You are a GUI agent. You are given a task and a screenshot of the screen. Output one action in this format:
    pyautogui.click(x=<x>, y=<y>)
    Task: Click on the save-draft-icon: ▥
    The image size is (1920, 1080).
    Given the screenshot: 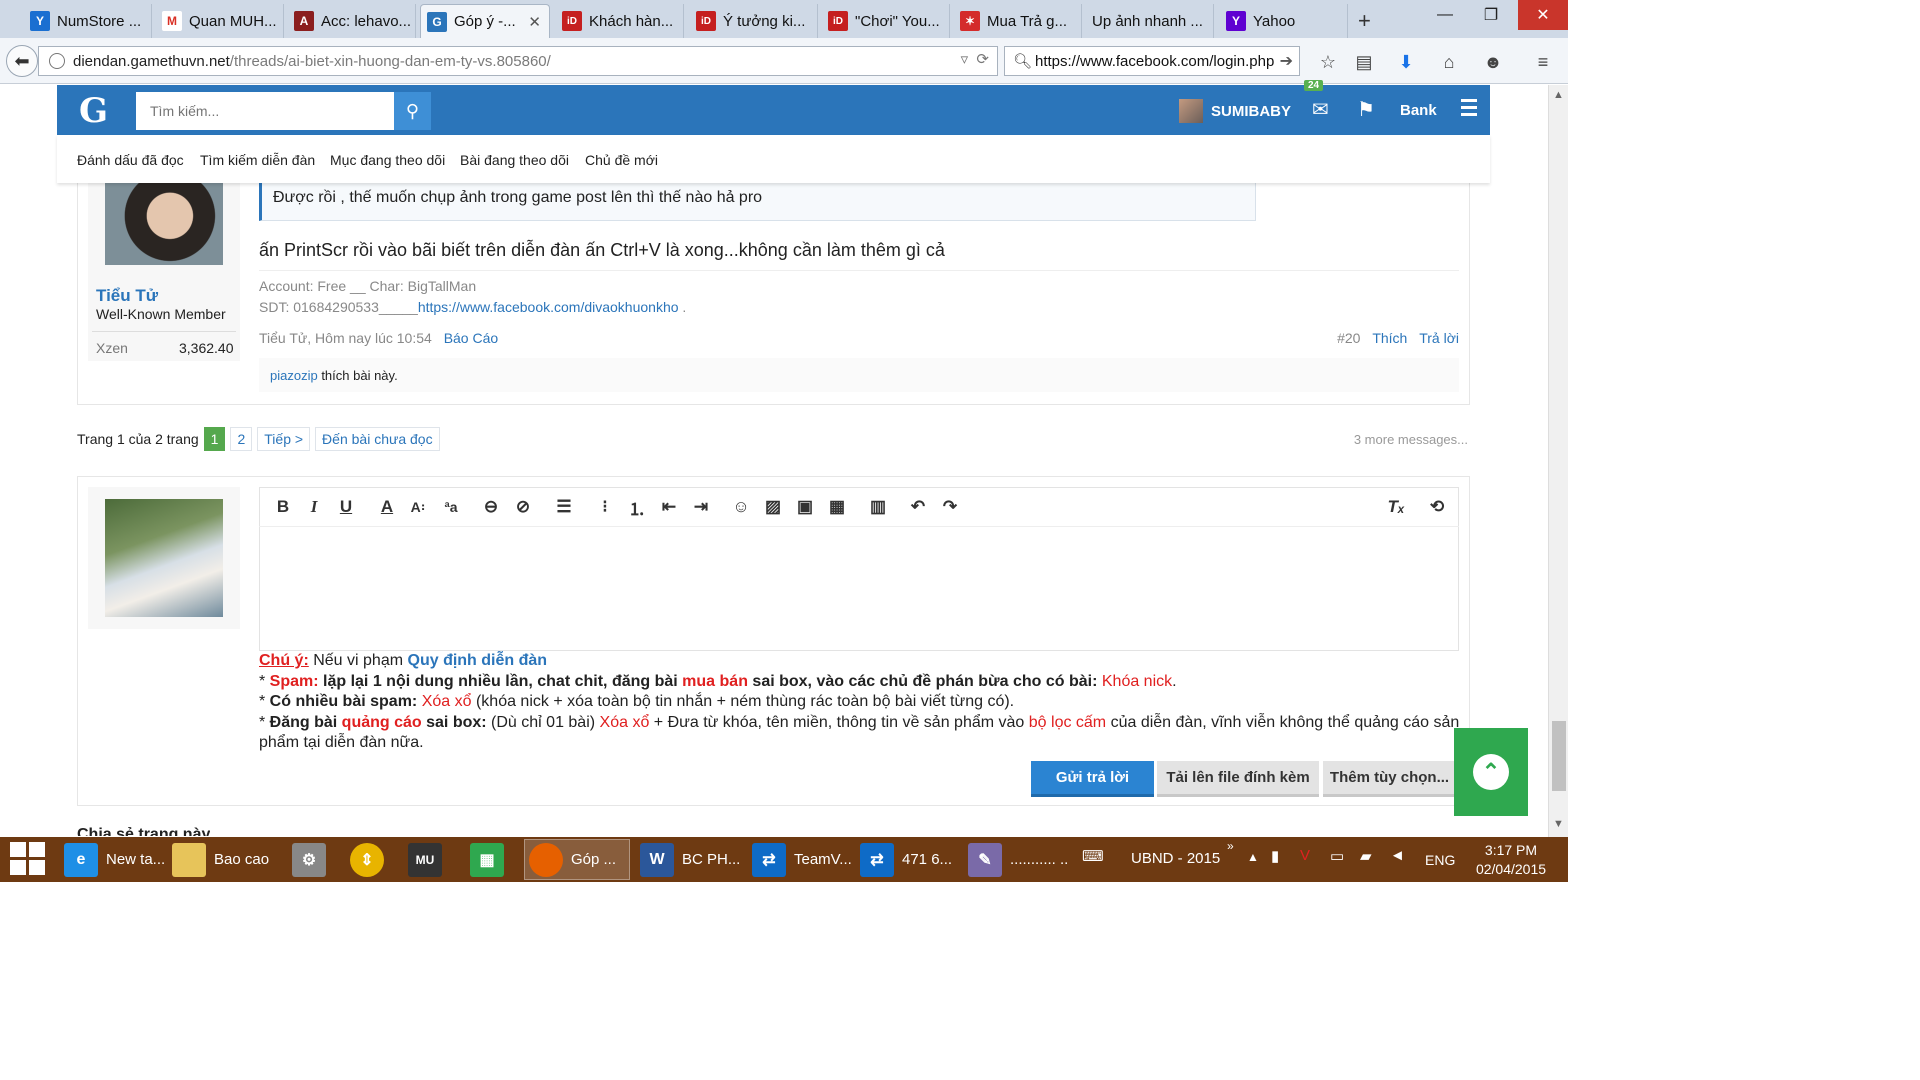 What is the action you would take?
    pyautogui.click(x=878, y=507)
    